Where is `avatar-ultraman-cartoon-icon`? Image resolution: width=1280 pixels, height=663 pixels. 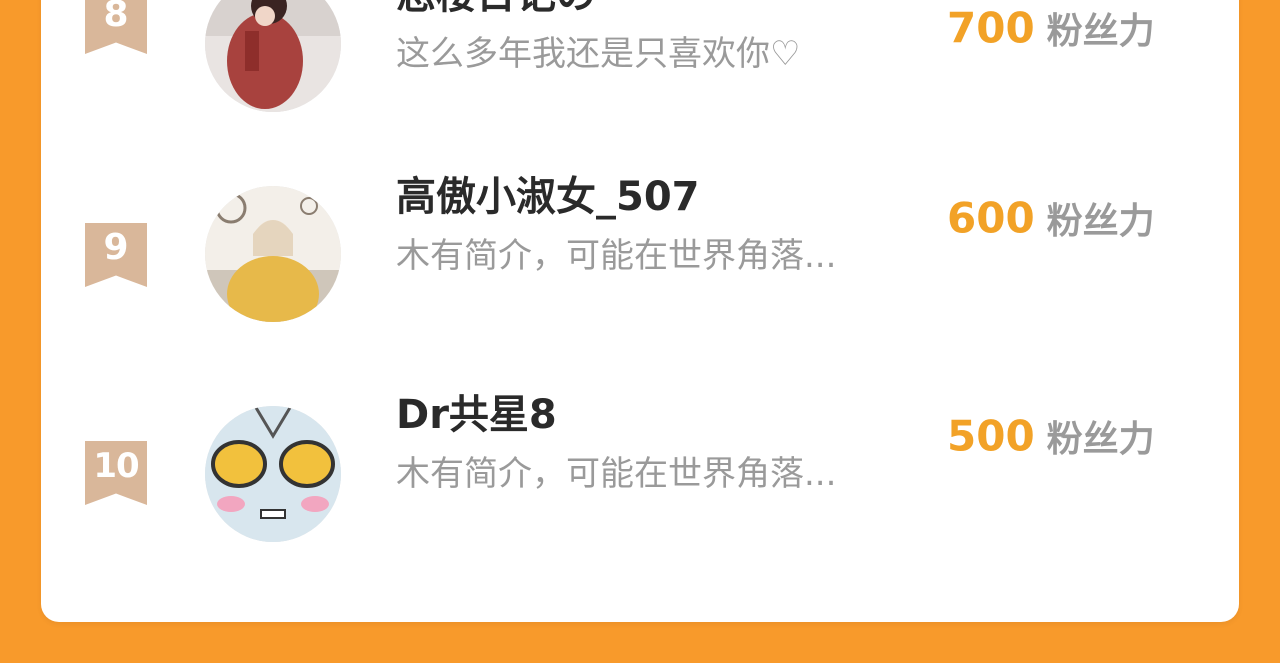 avatar-ultraman-cartoon-icon is located at coordinates (273, 474).